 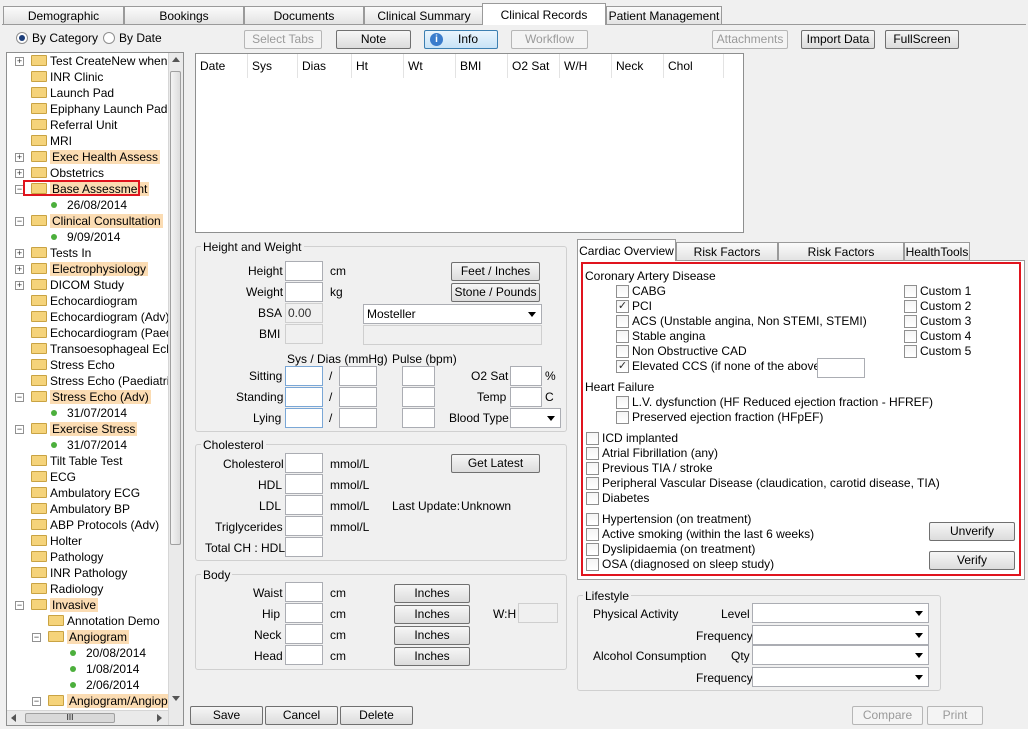 I want to click on waist-inches-button: Inches, so click(x=432, y=593).